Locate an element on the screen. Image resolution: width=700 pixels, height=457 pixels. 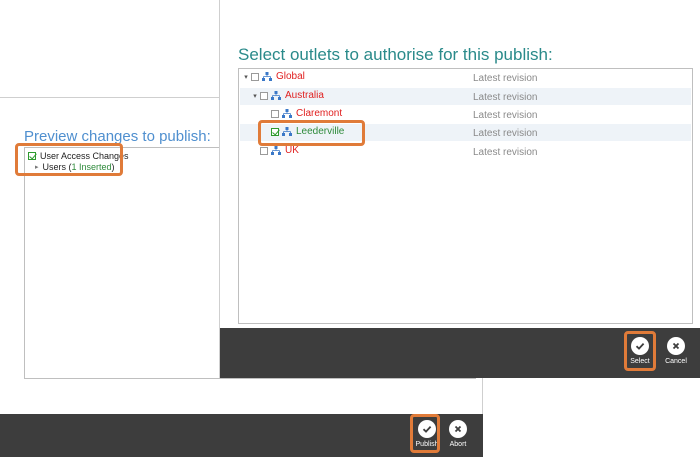
select-dialog-footer: Select Cancel is located at coordinates (460, 353).